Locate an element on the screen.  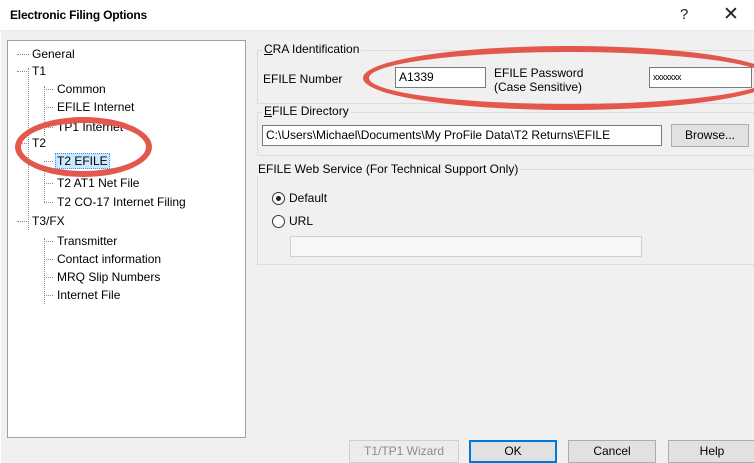
tree-item-label: General is located at coordinates (53, 54).